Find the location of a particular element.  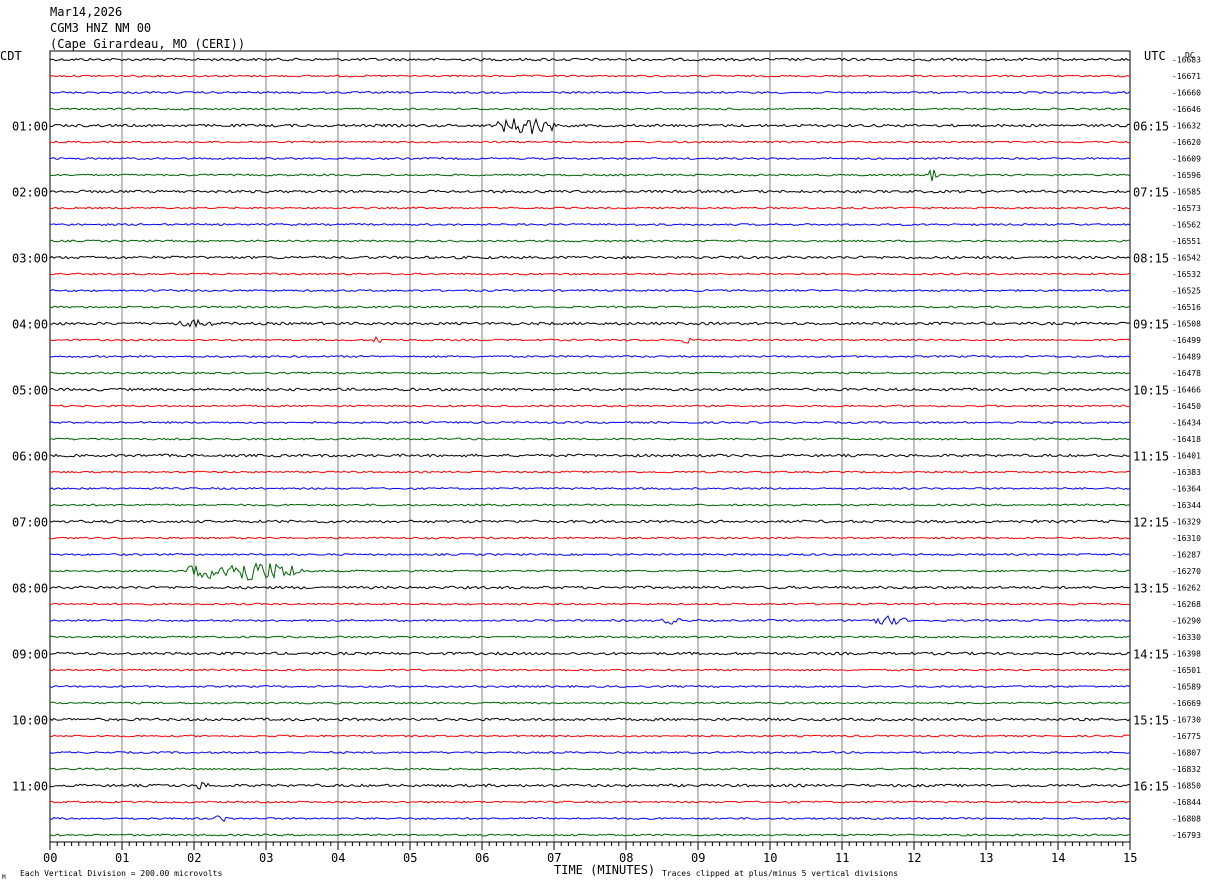

dc-offset-label: -16620 is located at coordinates (1186, 142).